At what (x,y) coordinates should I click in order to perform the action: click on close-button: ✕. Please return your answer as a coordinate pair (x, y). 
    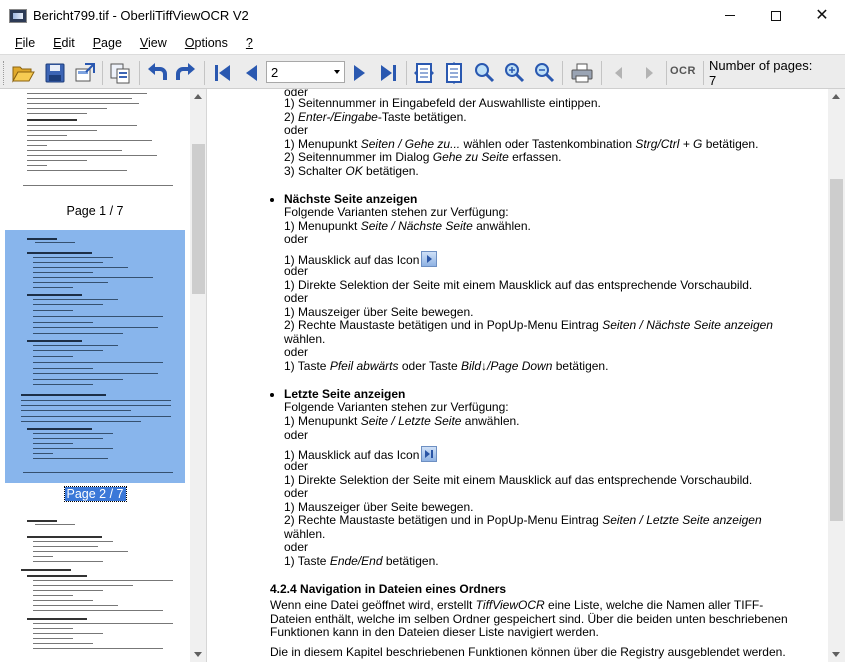
    Looking at the image, I should click on (822, 15).